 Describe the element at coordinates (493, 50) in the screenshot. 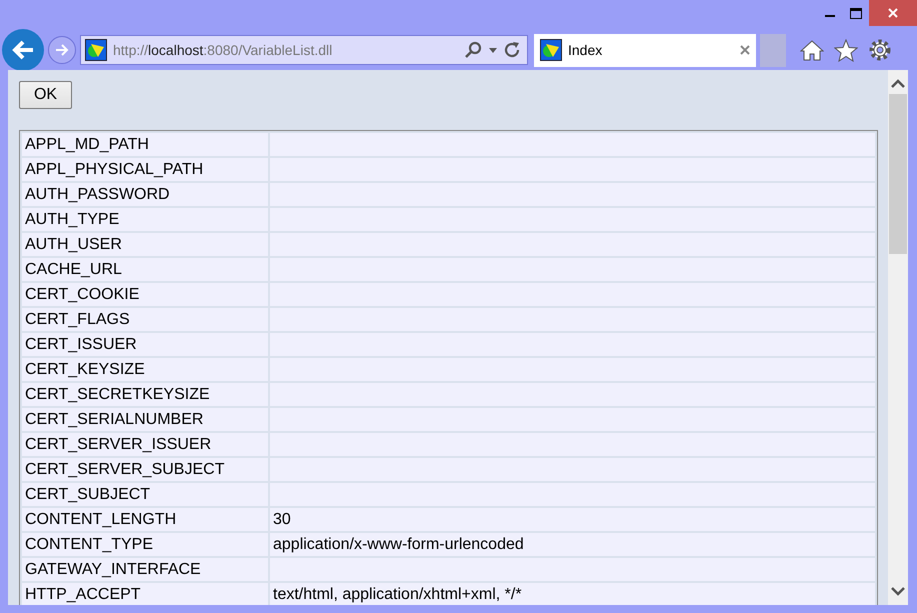

I see `dropdown-caret-icon` at that location.